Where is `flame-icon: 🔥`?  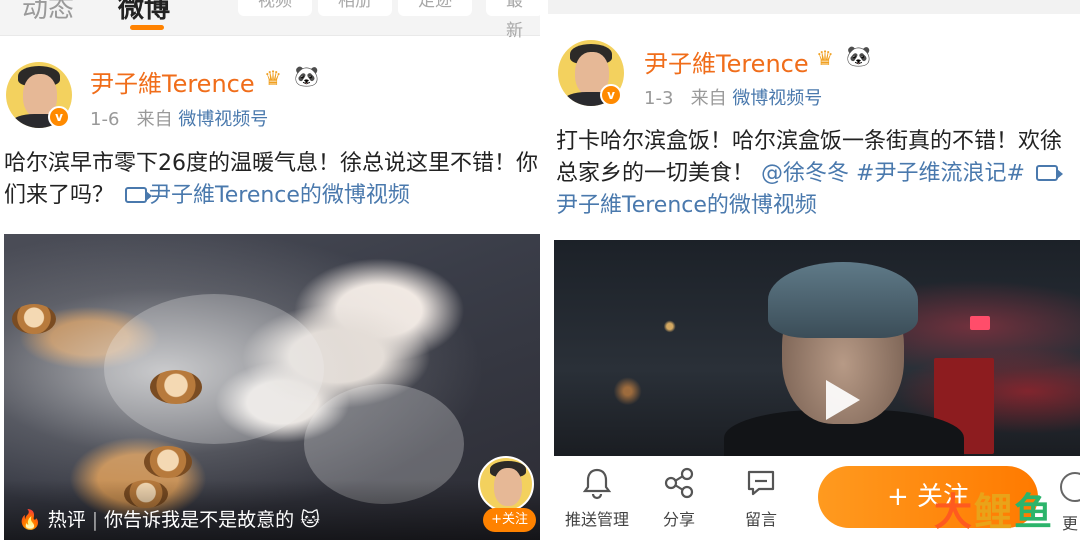
flame-icon: 🔥 is located at coordinates (30, 520).